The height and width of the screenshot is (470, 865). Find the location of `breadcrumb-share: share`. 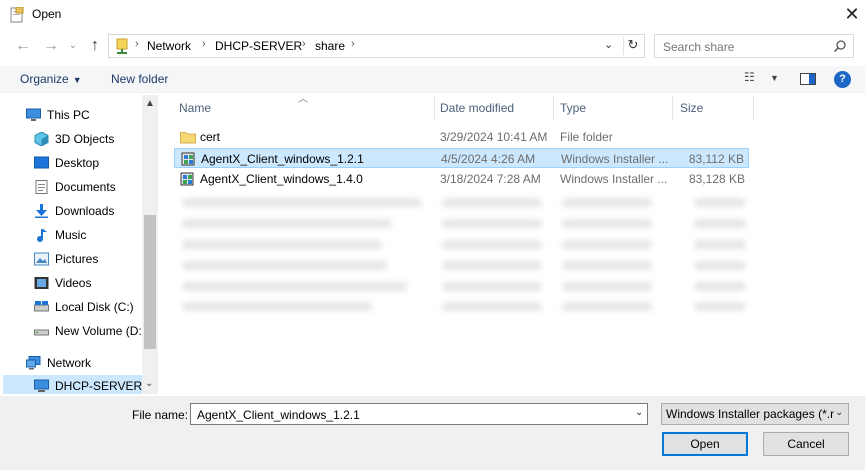

breadcrumb-share: share is located at coordinates (330, 46).